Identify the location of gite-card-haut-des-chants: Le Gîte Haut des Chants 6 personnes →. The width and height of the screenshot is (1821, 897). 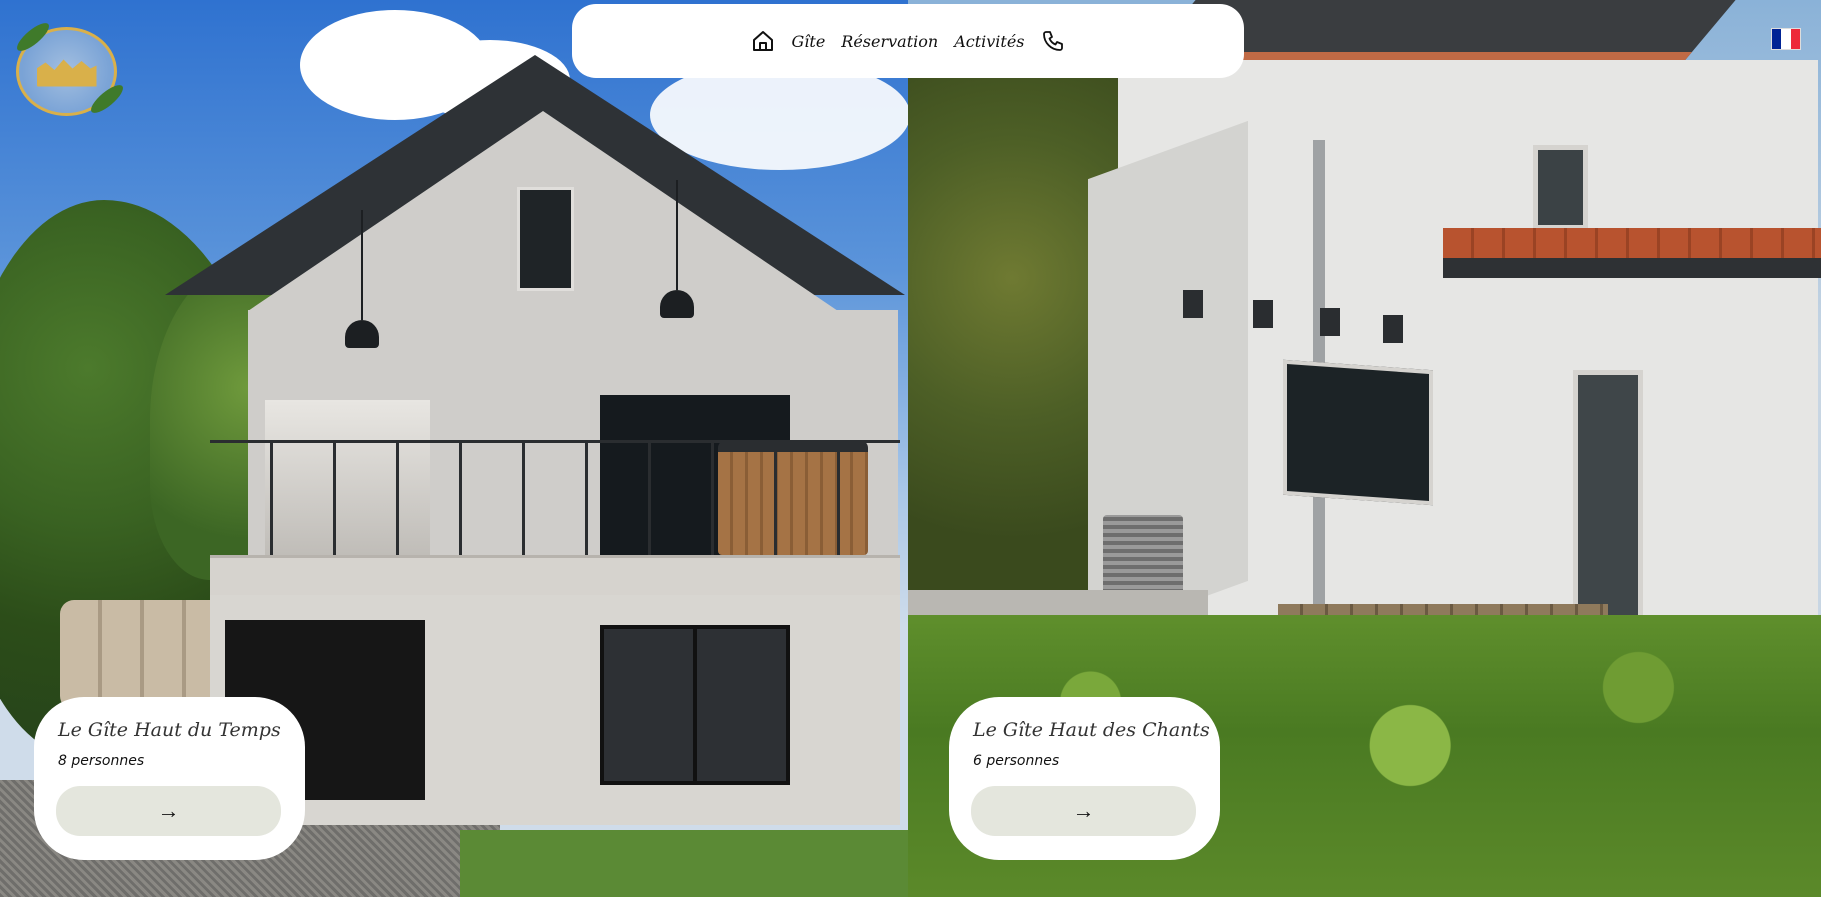
(1084, 778).